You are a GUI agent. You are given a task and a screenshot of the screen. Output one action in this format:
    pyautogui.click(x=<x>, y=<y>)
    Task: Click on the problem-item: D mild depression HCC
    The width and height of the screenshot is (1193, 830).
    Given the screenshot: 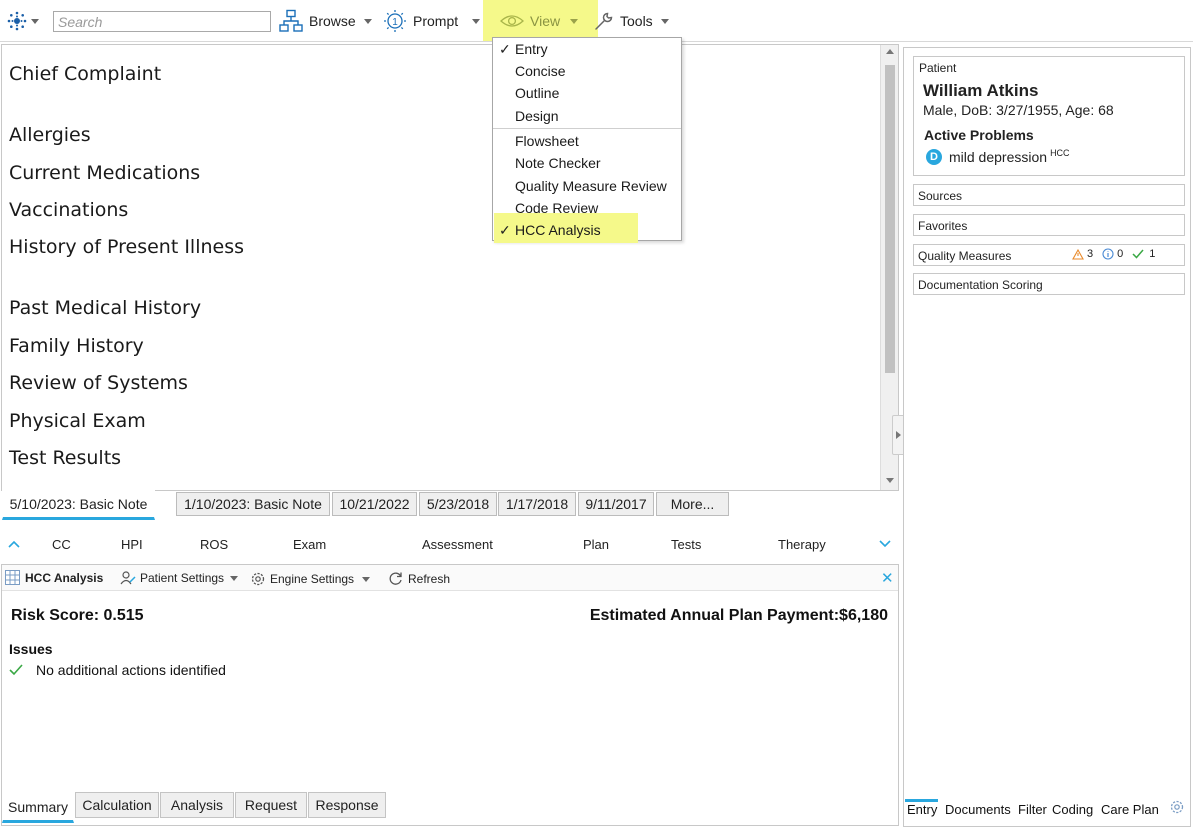 What is the action you would take?
    pyautogui.click(x=998, y=156)
    